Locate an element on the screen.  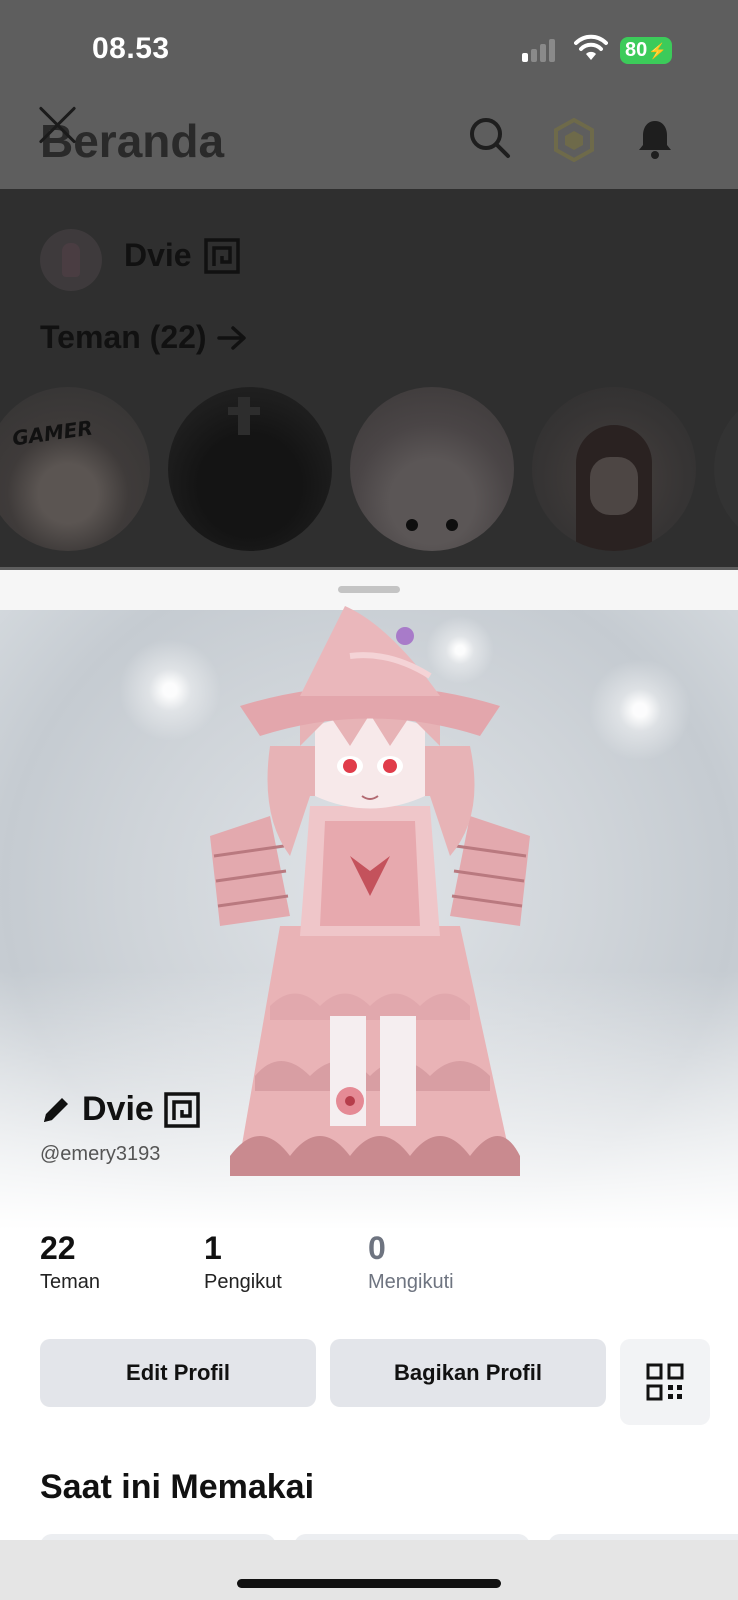
bell-icon is located at coordinates (655, 139).